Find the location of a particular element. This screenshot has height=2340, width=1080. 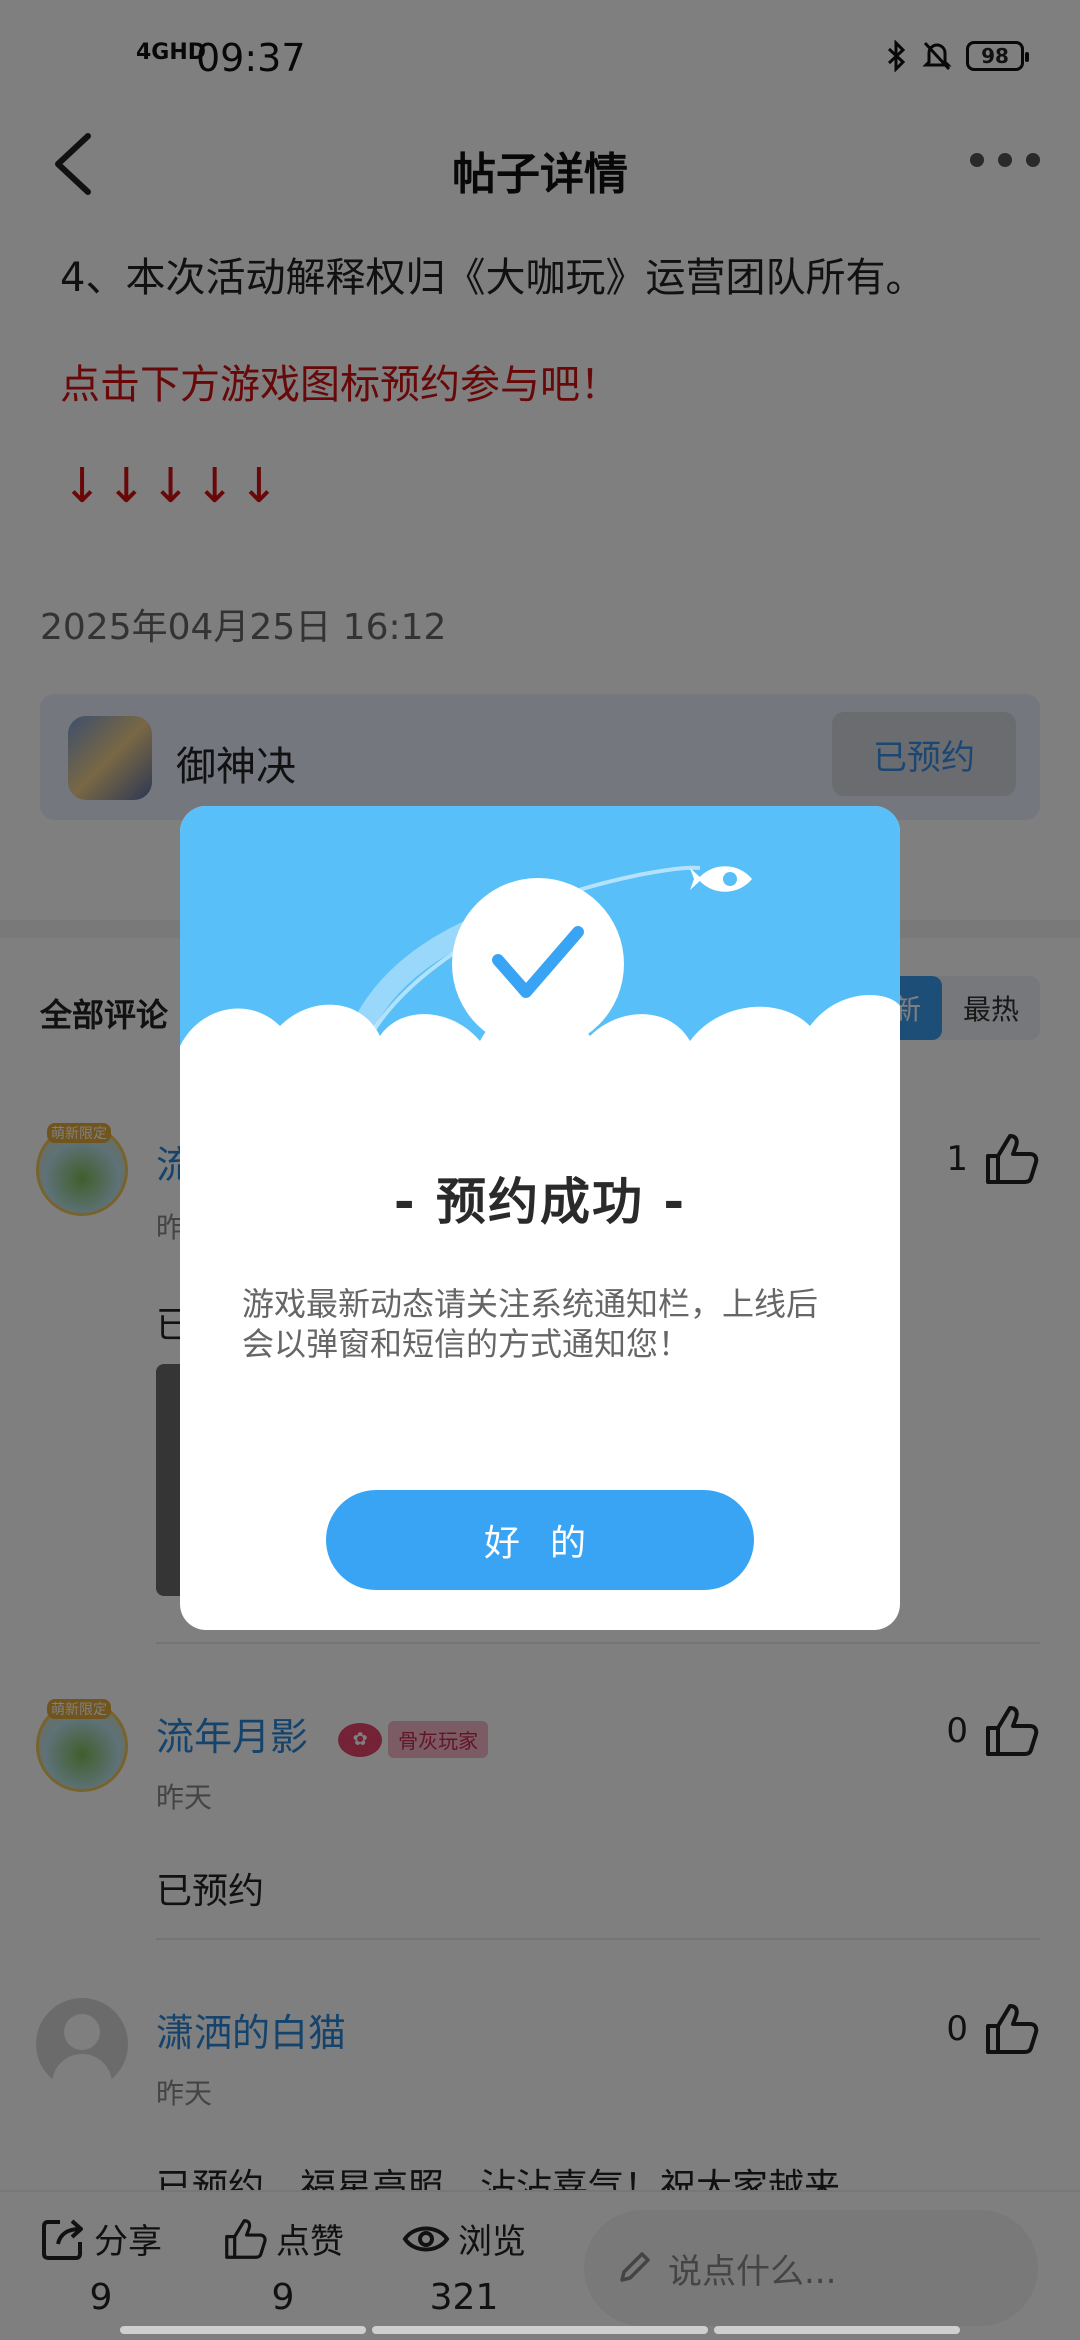

dialog-message: 游戏最新动态请关注系统通知栏，上线后会以弹窗和短信的方式通知您！ is located at coordinates (530, 1324).